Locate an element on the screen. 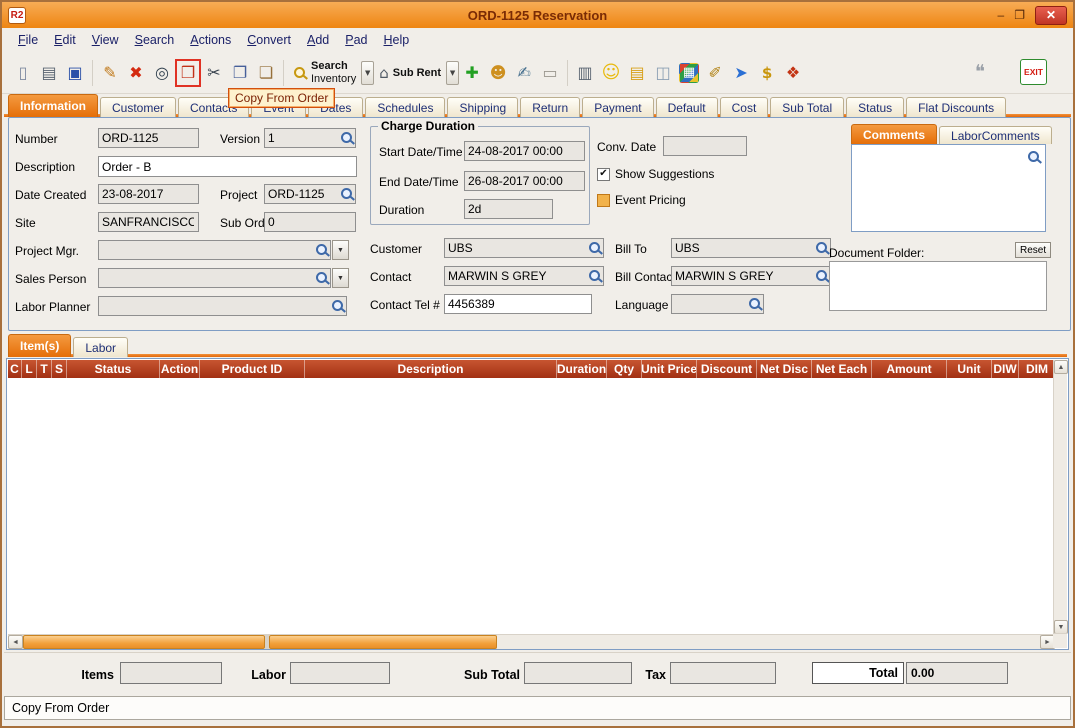 Image resolution: width=1075 pixels, height=728 pixels. items-vscrollbar: ▲ ▼ is located at coordinates (1060, 497).